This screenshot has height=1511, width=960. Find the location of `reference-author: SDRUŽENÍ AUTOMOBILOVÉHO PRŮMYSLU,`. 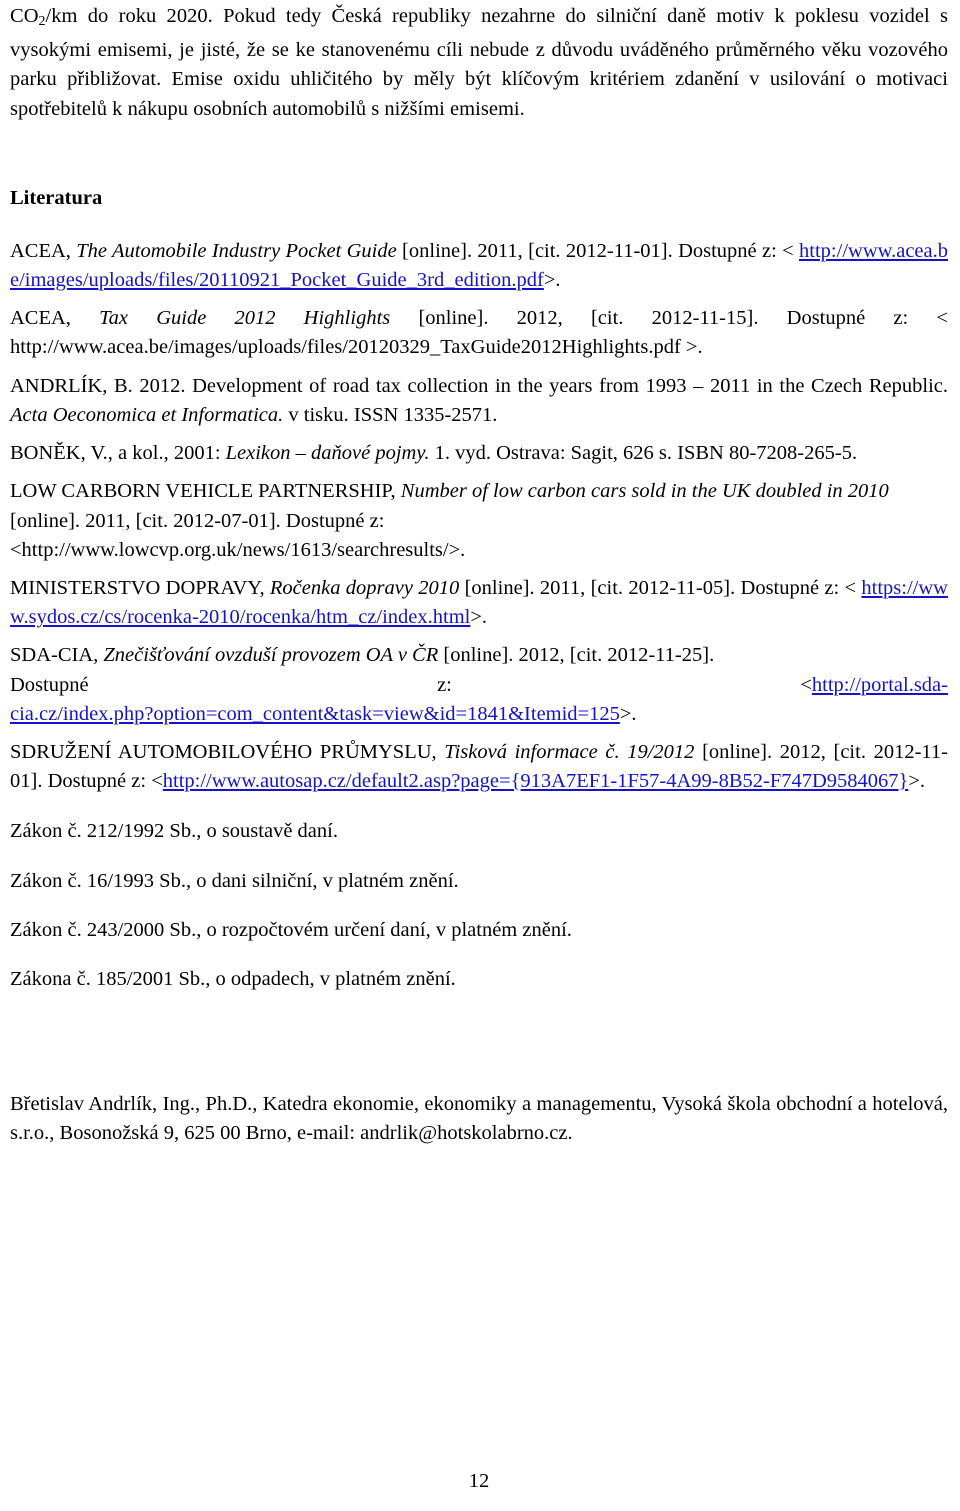

reference-author: SDRUŽENÍ AUTOMOBILOVÉHO PRŮMYSLU, is located at coordinates (227, 751).